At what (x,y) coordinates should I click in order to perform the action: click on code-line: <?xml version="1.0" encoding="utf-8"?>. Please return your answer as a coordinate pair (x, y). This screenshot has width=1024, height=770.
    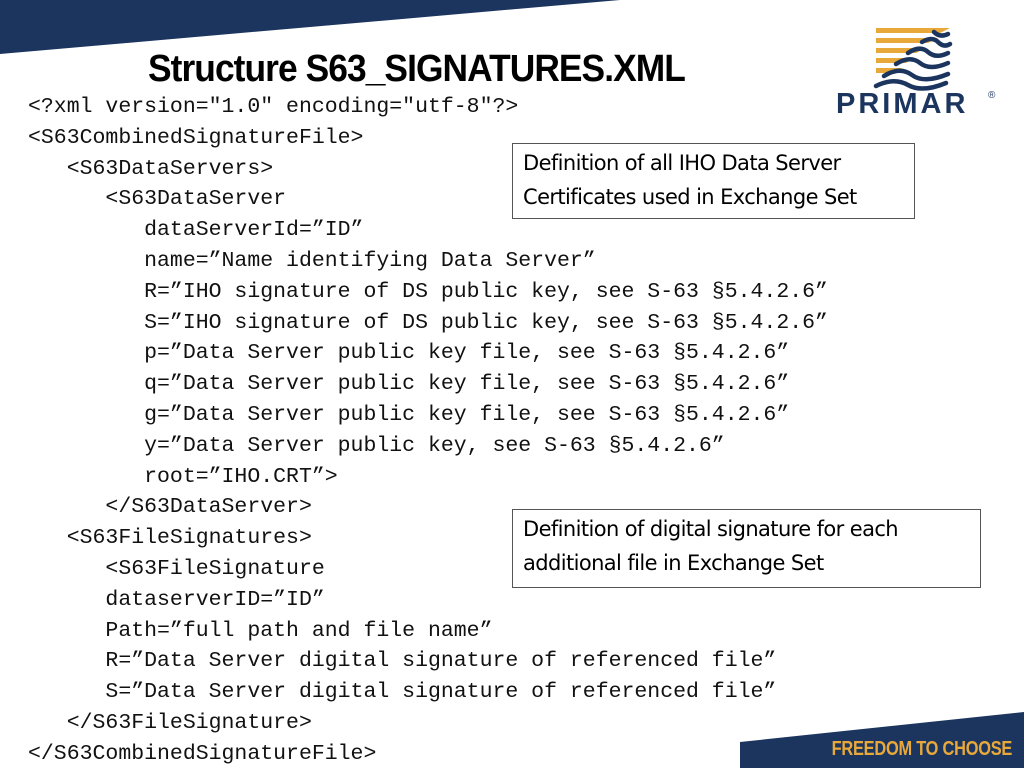
    Looking at the image, I should click on (273, 107).